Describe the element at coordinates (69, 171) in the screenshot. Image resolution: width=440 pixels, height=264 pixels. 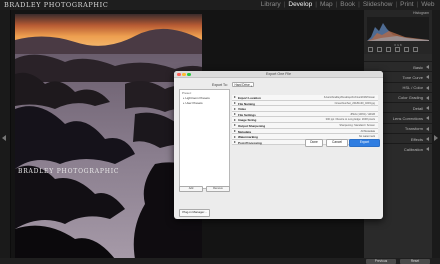
I see `photo-brandmark: BRADLEY PHOTOGRAPHIC` at that location.